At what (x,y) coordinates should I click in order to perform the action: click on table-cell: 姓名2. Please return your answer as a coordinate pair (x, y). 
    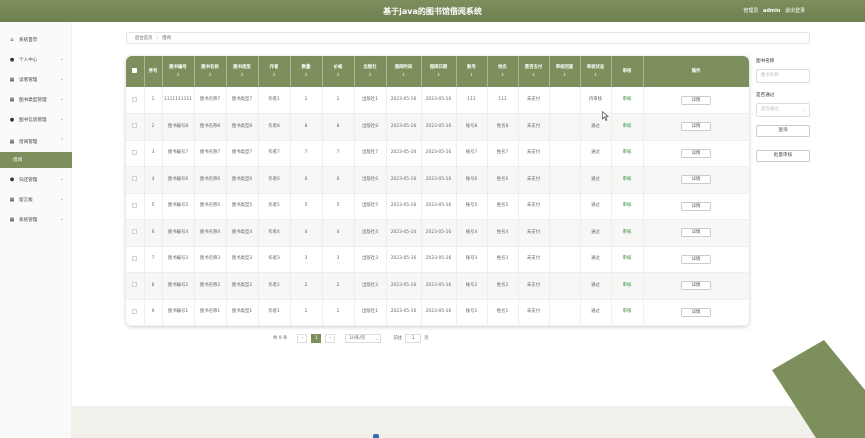
    Looking at the image, I should click on (503, 286).